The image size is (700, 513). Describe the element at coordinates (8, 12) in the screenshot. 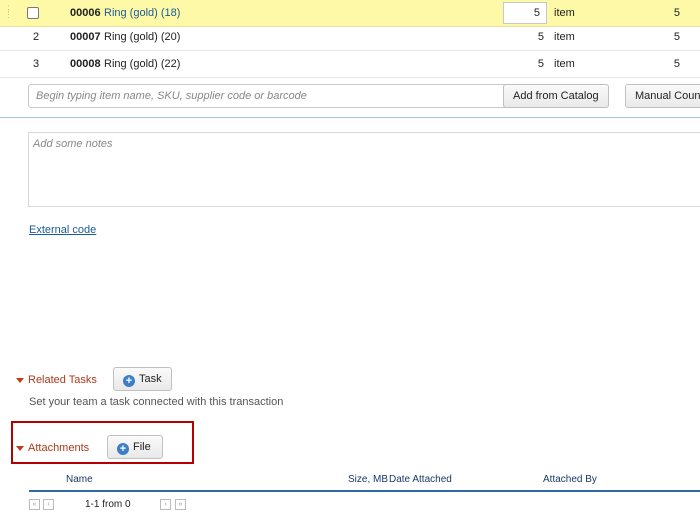

I see `drag-handle-icon: ⋮ ⋮` at that location.